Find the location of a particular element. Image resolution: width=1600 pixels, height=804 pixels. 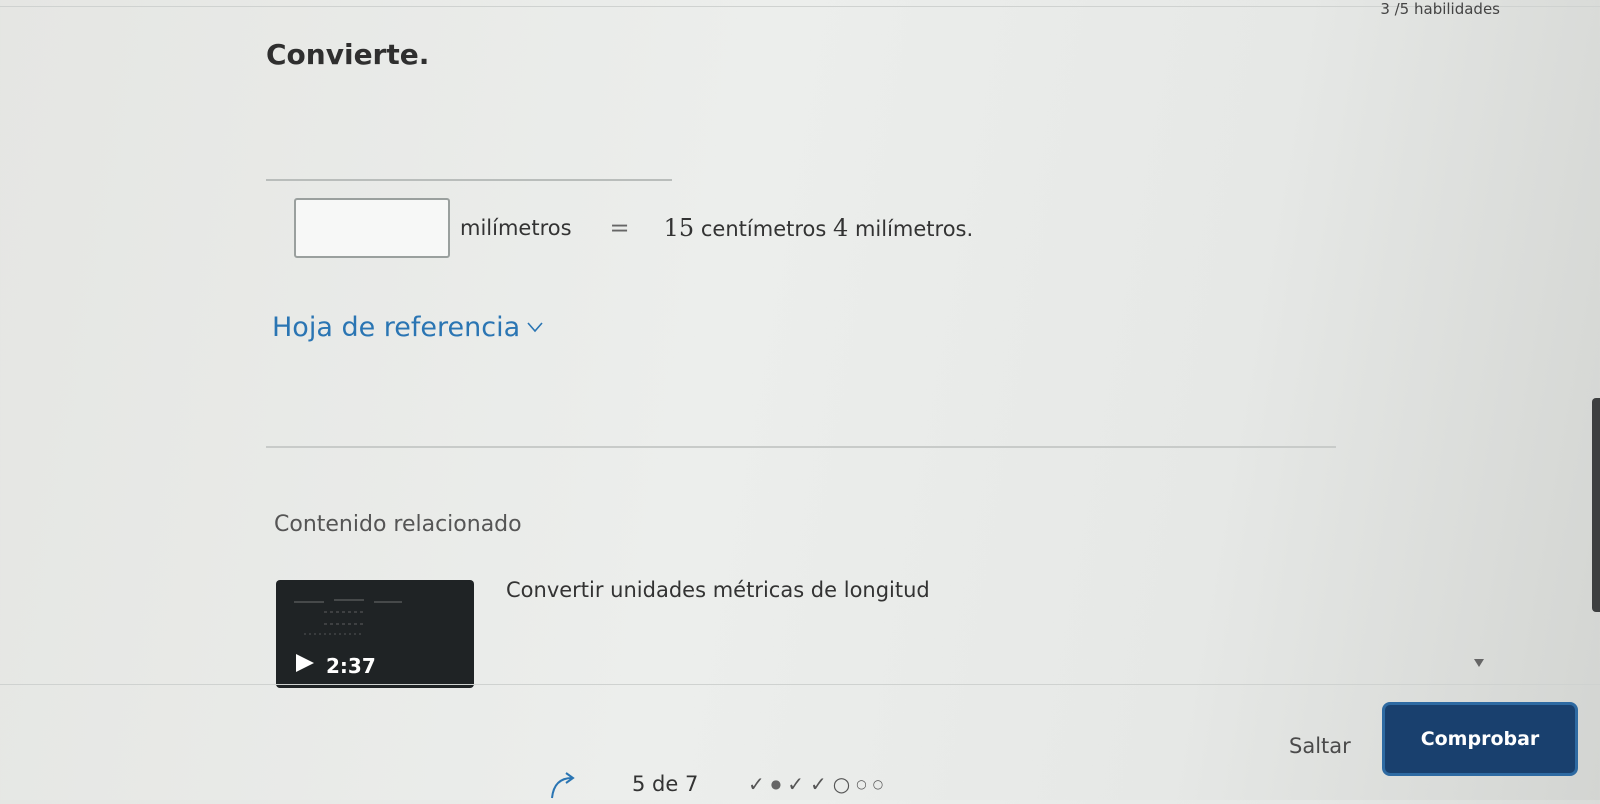

empty-circle-icon: ○ is located at coordinates (841, 784).